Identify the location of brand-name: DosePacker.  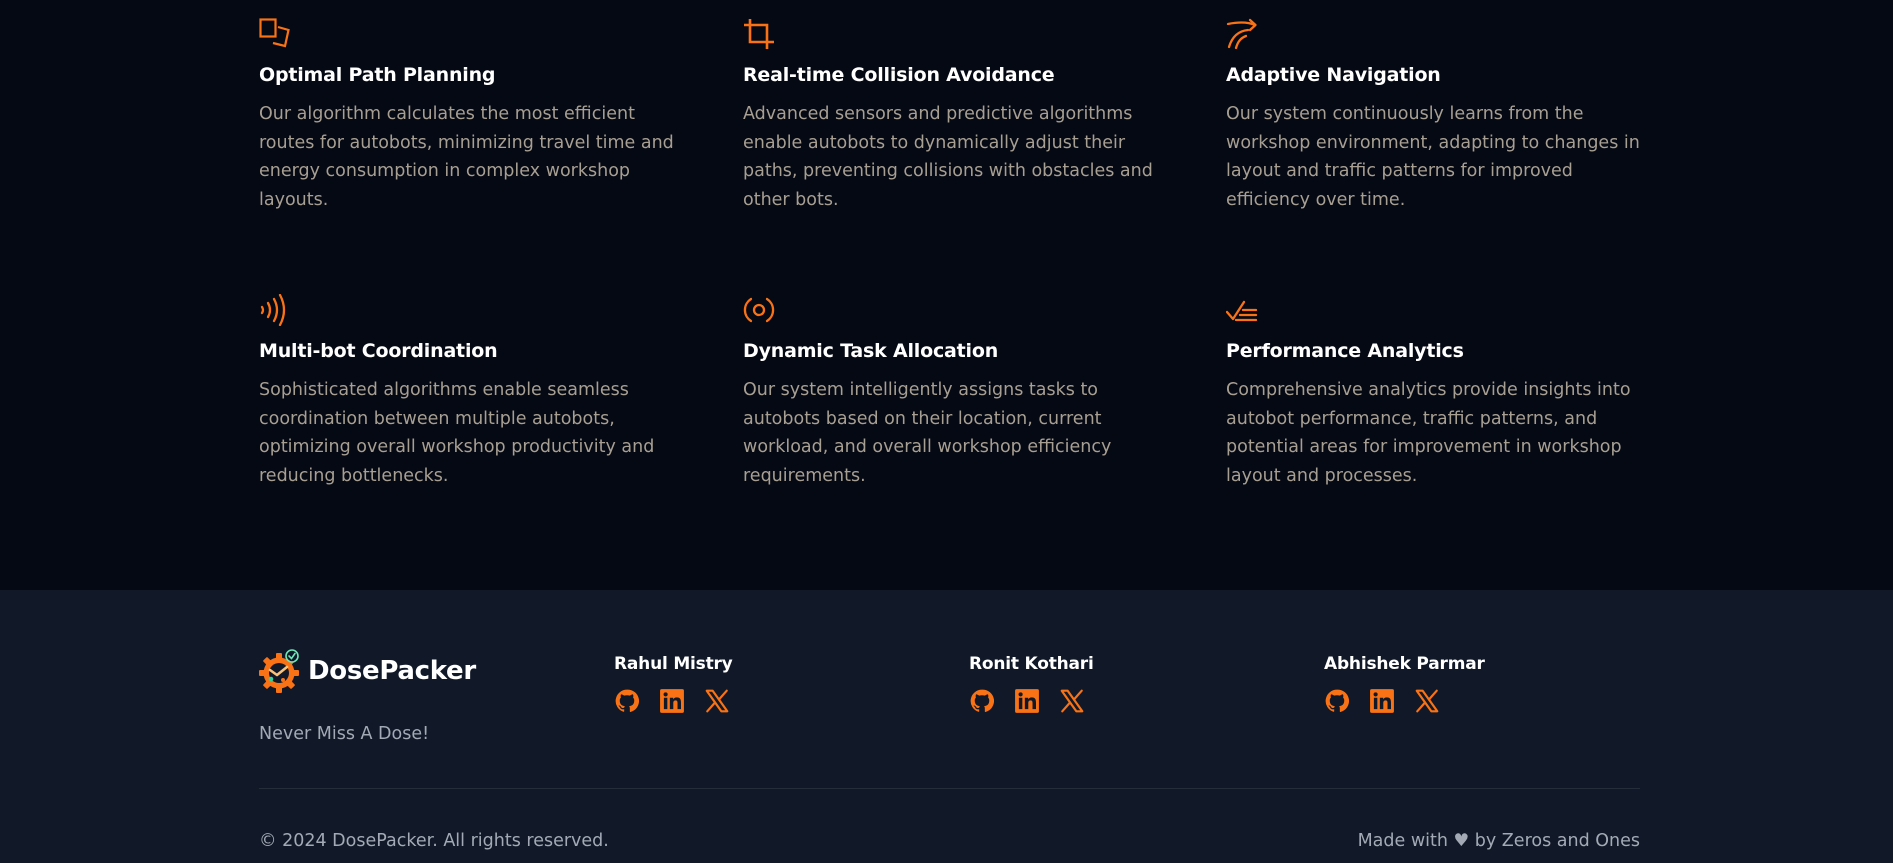
(392, 671).